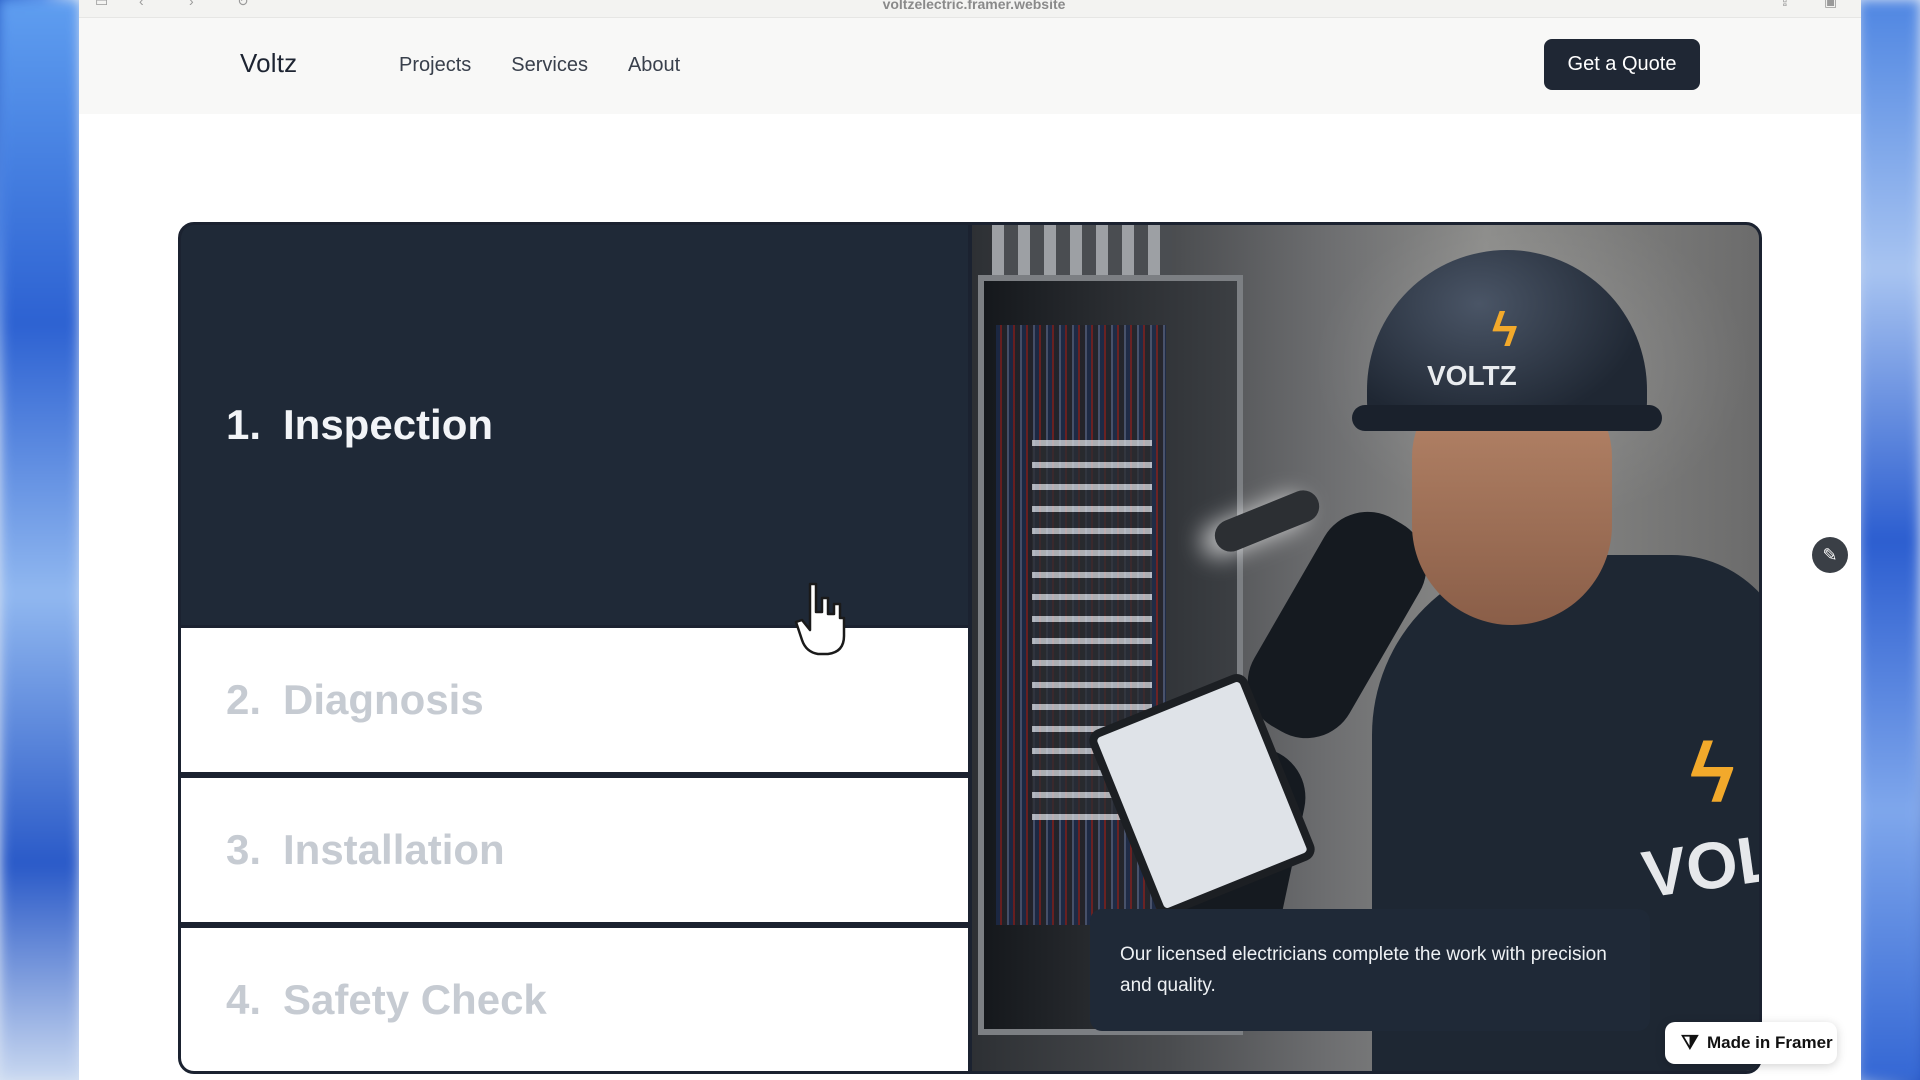 The height and width of the screenshot is (1080, 1920). I want to click on nav-link-services: Services, so click(549, 65).